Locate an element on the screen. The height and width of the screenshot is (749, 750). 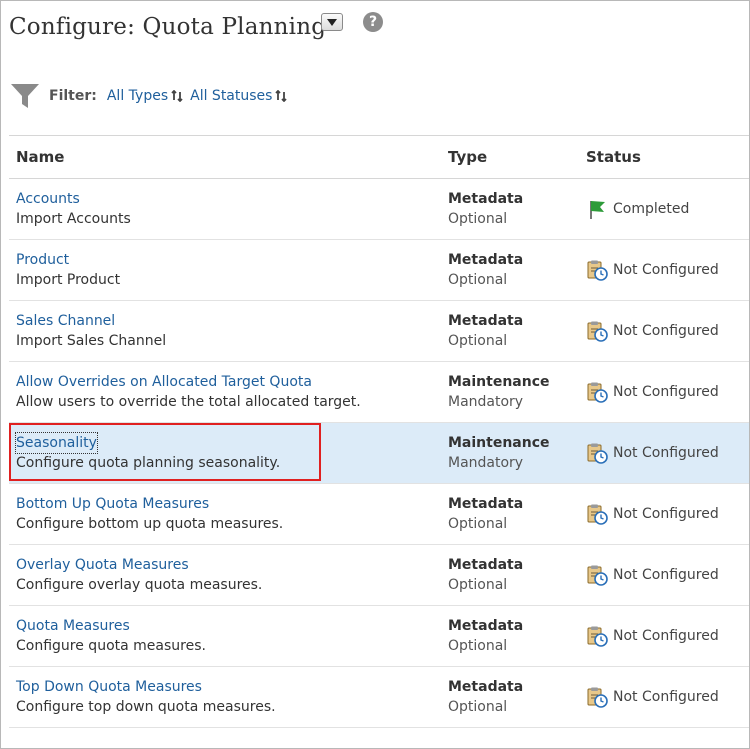
task-name-link: Seasonality is located at coordinates (56, 443).